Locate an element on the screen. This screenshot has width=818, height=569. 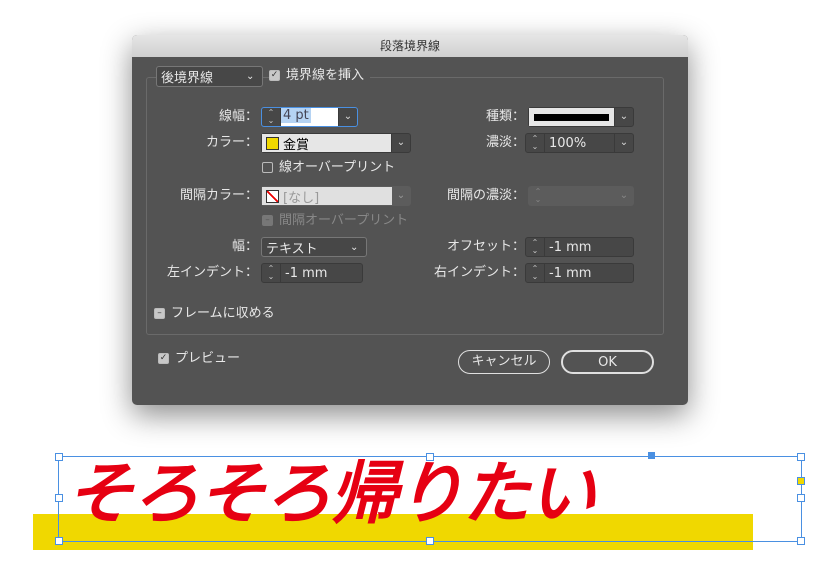
out-port-handle is located at coordinates (801, 481).